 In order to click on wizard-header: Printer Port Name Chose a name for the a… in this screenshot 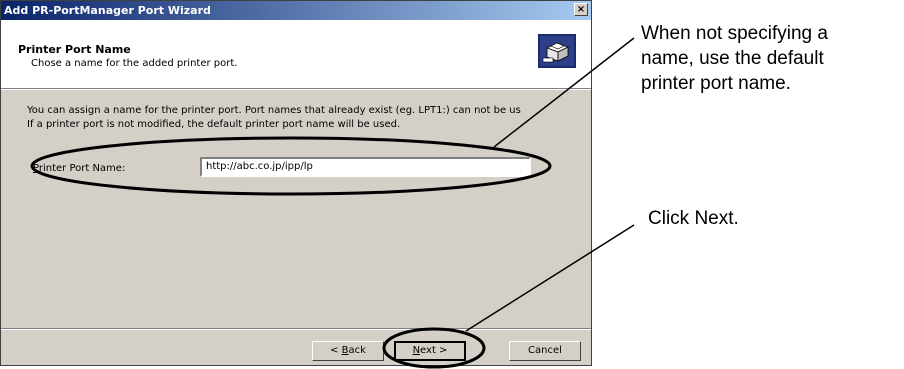, I will do `click(296, 54)`.